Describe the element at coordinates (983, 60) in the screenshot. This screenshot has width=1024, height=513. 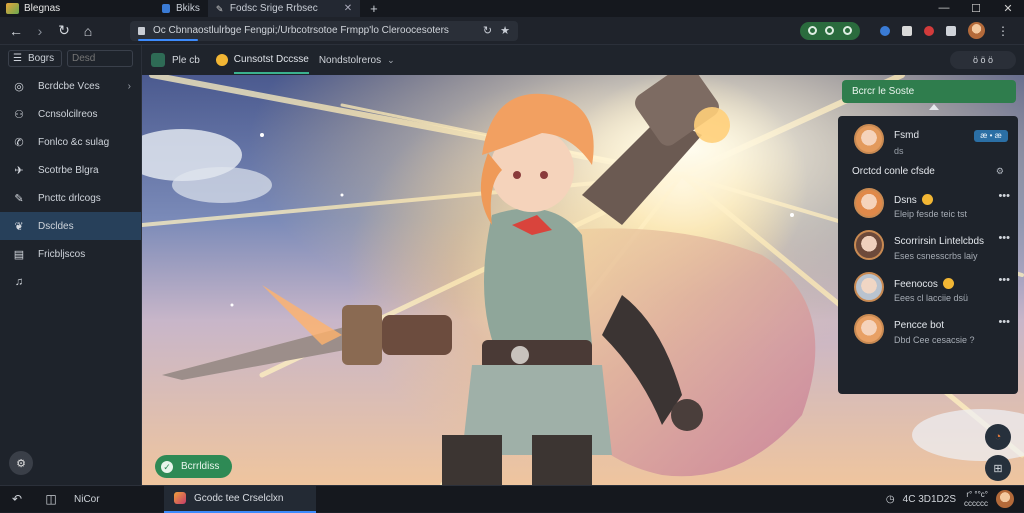
I see `content-tools: ö ö ö` at that location.